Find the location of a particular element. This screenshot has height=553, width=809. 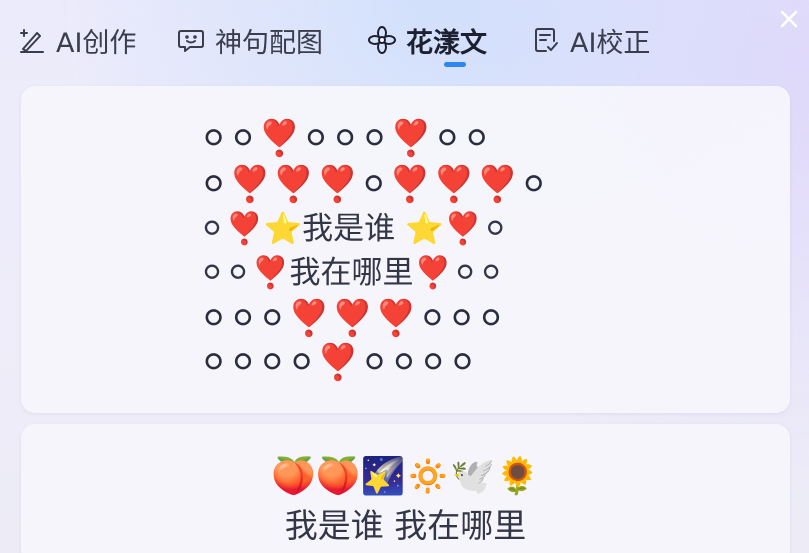

art-row: ⚪❣️❣️❣️⚪❣️❣️❣️⚪ is located at coordinates (374, 185).